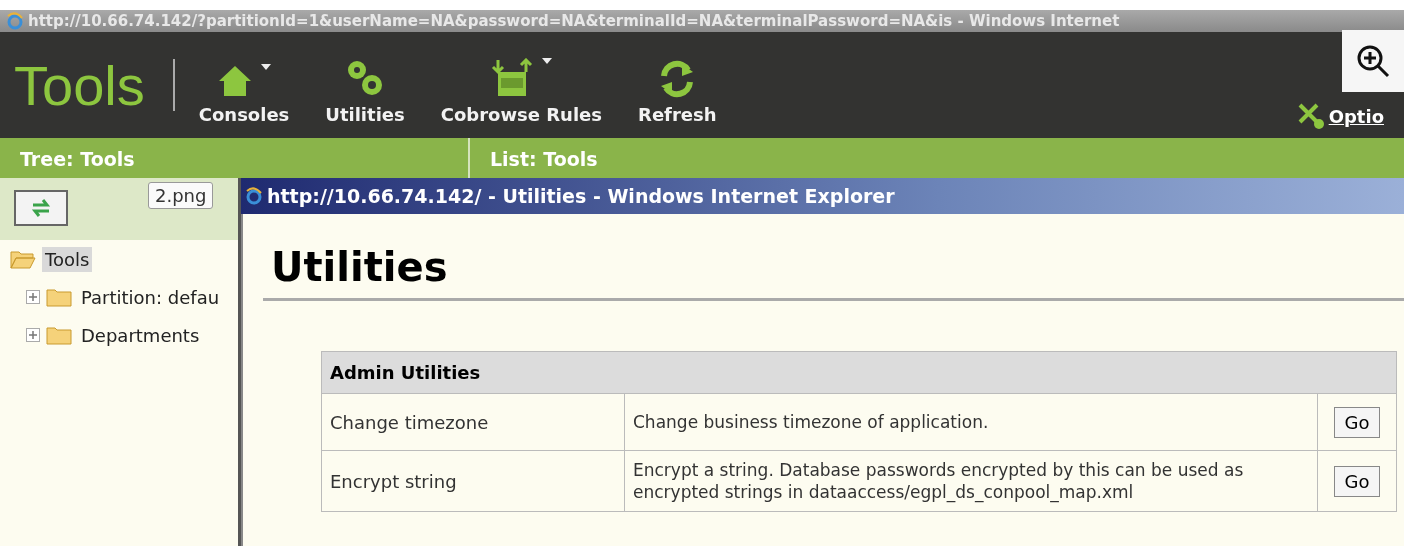  I want to click on toolbar-button: Utilities, so click(365, 91).